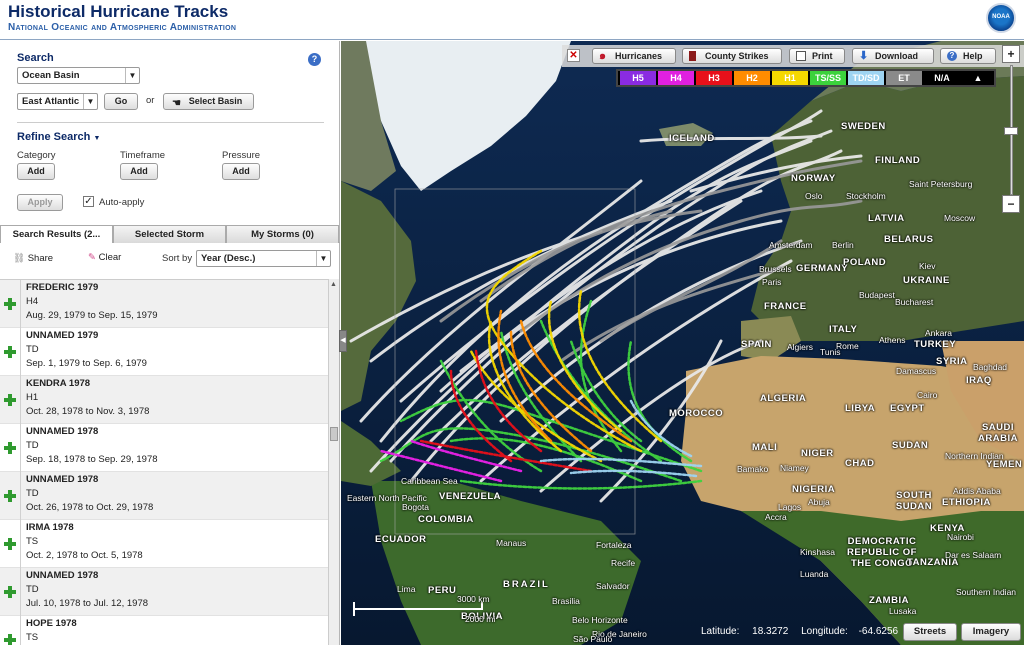 This screenshot has width=1024, height=645. Describe the element at coordinates (32, 397) in the screenshot. I see `storm-category: H1` at that location.